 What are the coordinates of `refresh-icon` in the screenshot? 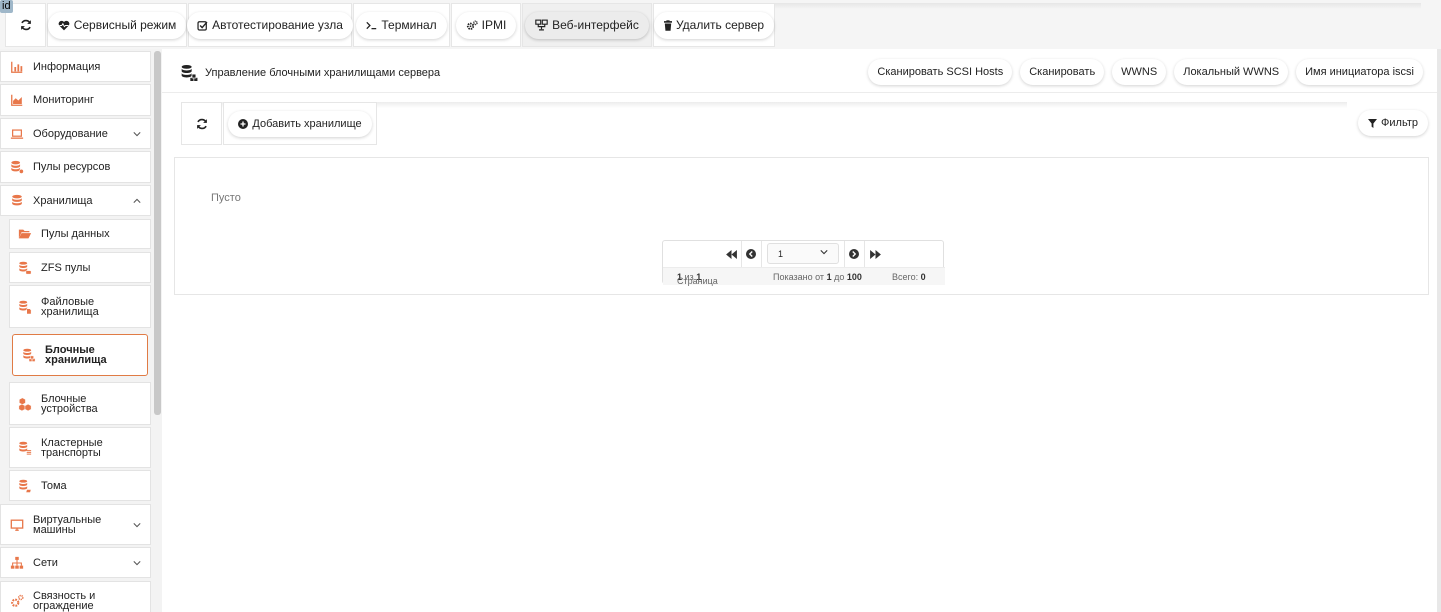 It's located at (201, 123).